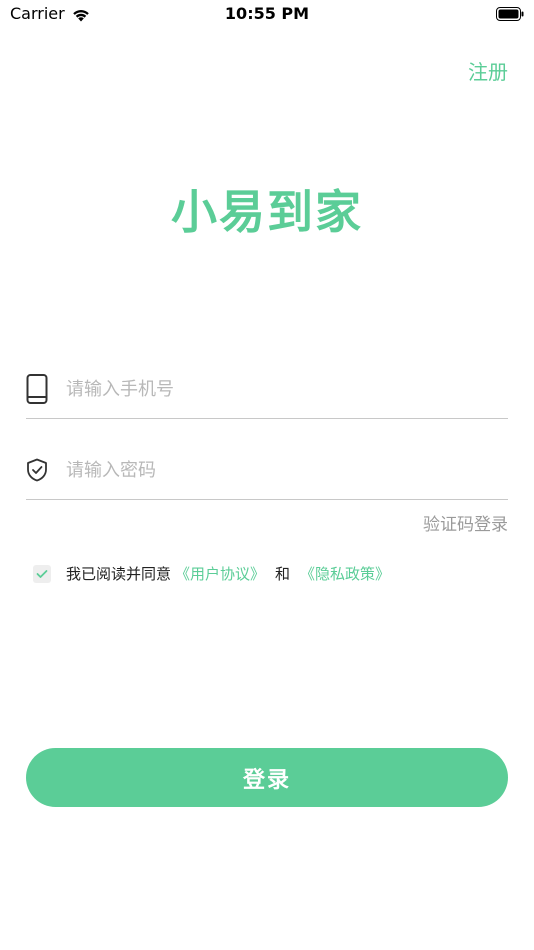 Image resolution: width=534 pixels, height=950 pixels. I want to click on agreement-checkbox, so click(42, 573).